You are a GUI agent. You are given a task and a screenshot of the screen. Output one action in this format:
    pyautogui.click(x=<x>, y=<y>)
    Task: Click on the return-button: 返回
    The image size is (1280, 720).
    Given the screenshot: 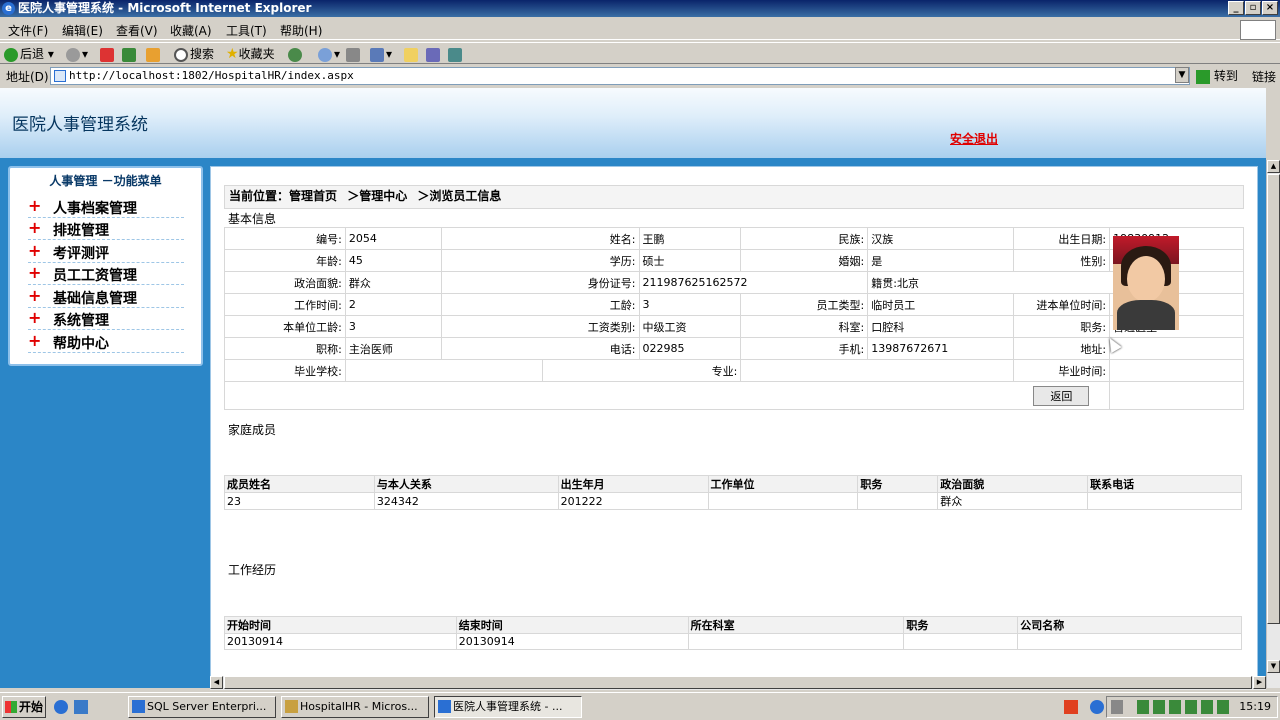 What is the action you would take?
    pyautogui.click(x=1061, y=395)
    